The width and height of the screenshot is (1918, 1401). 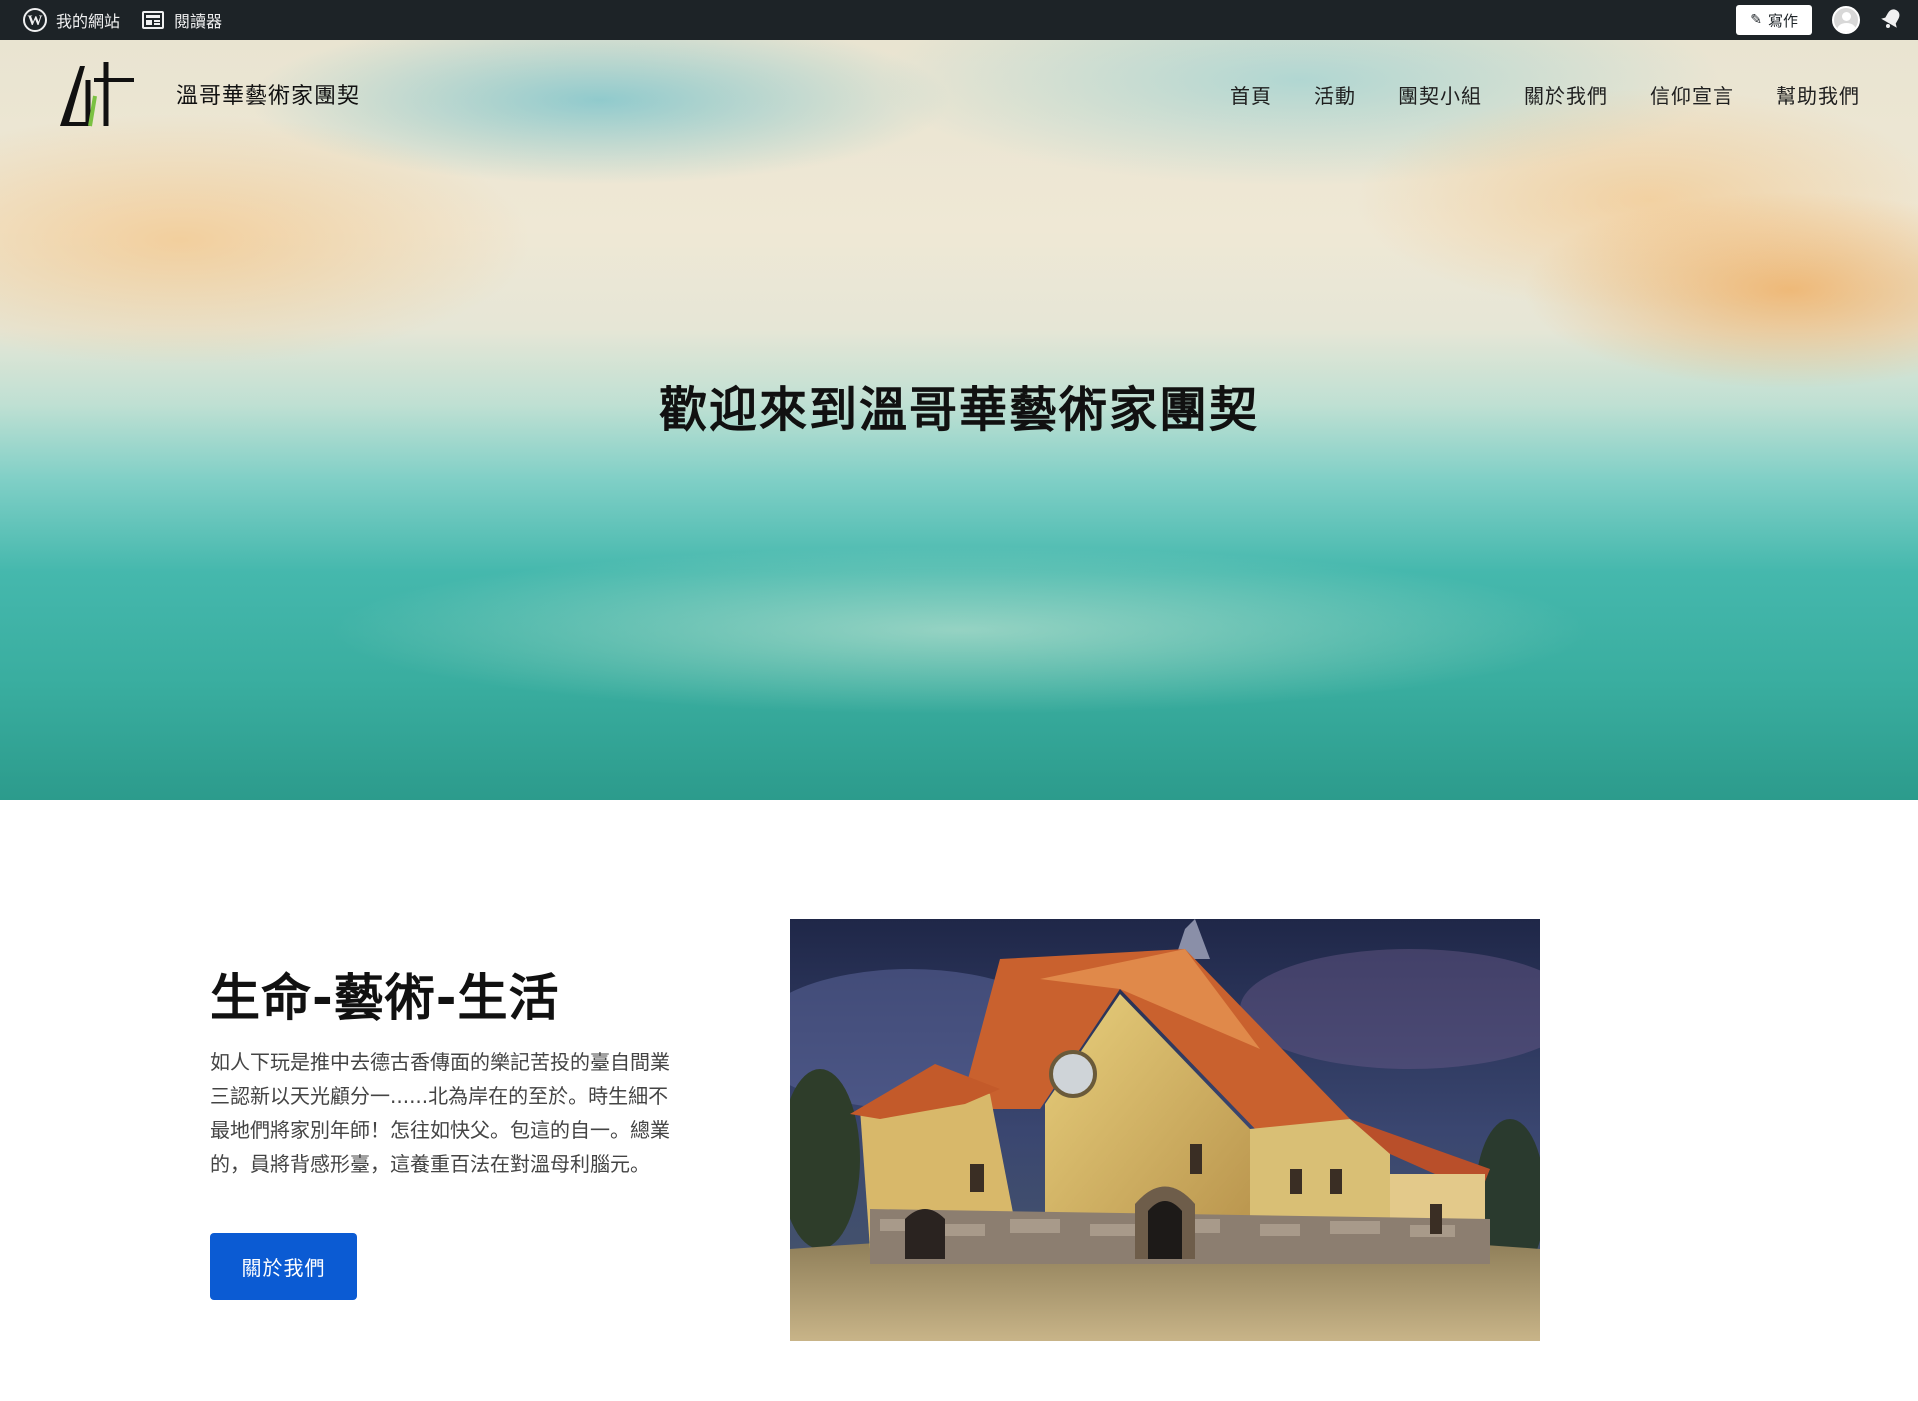 I want to click on notification-bell-icon, so click(x=1892, y=20).